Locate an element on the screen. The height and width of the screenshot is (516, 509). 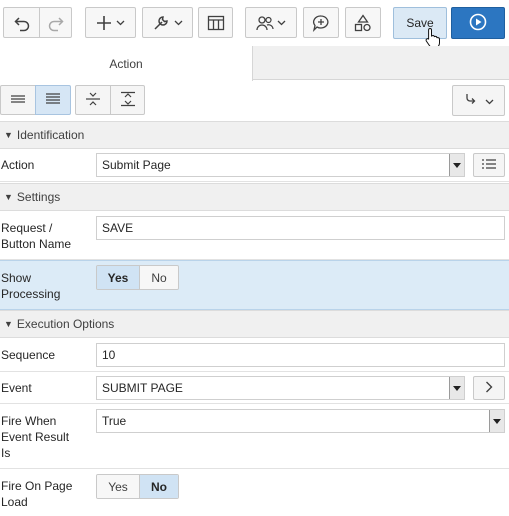
comfortable-rows-button is located at coordinates (53, 100).